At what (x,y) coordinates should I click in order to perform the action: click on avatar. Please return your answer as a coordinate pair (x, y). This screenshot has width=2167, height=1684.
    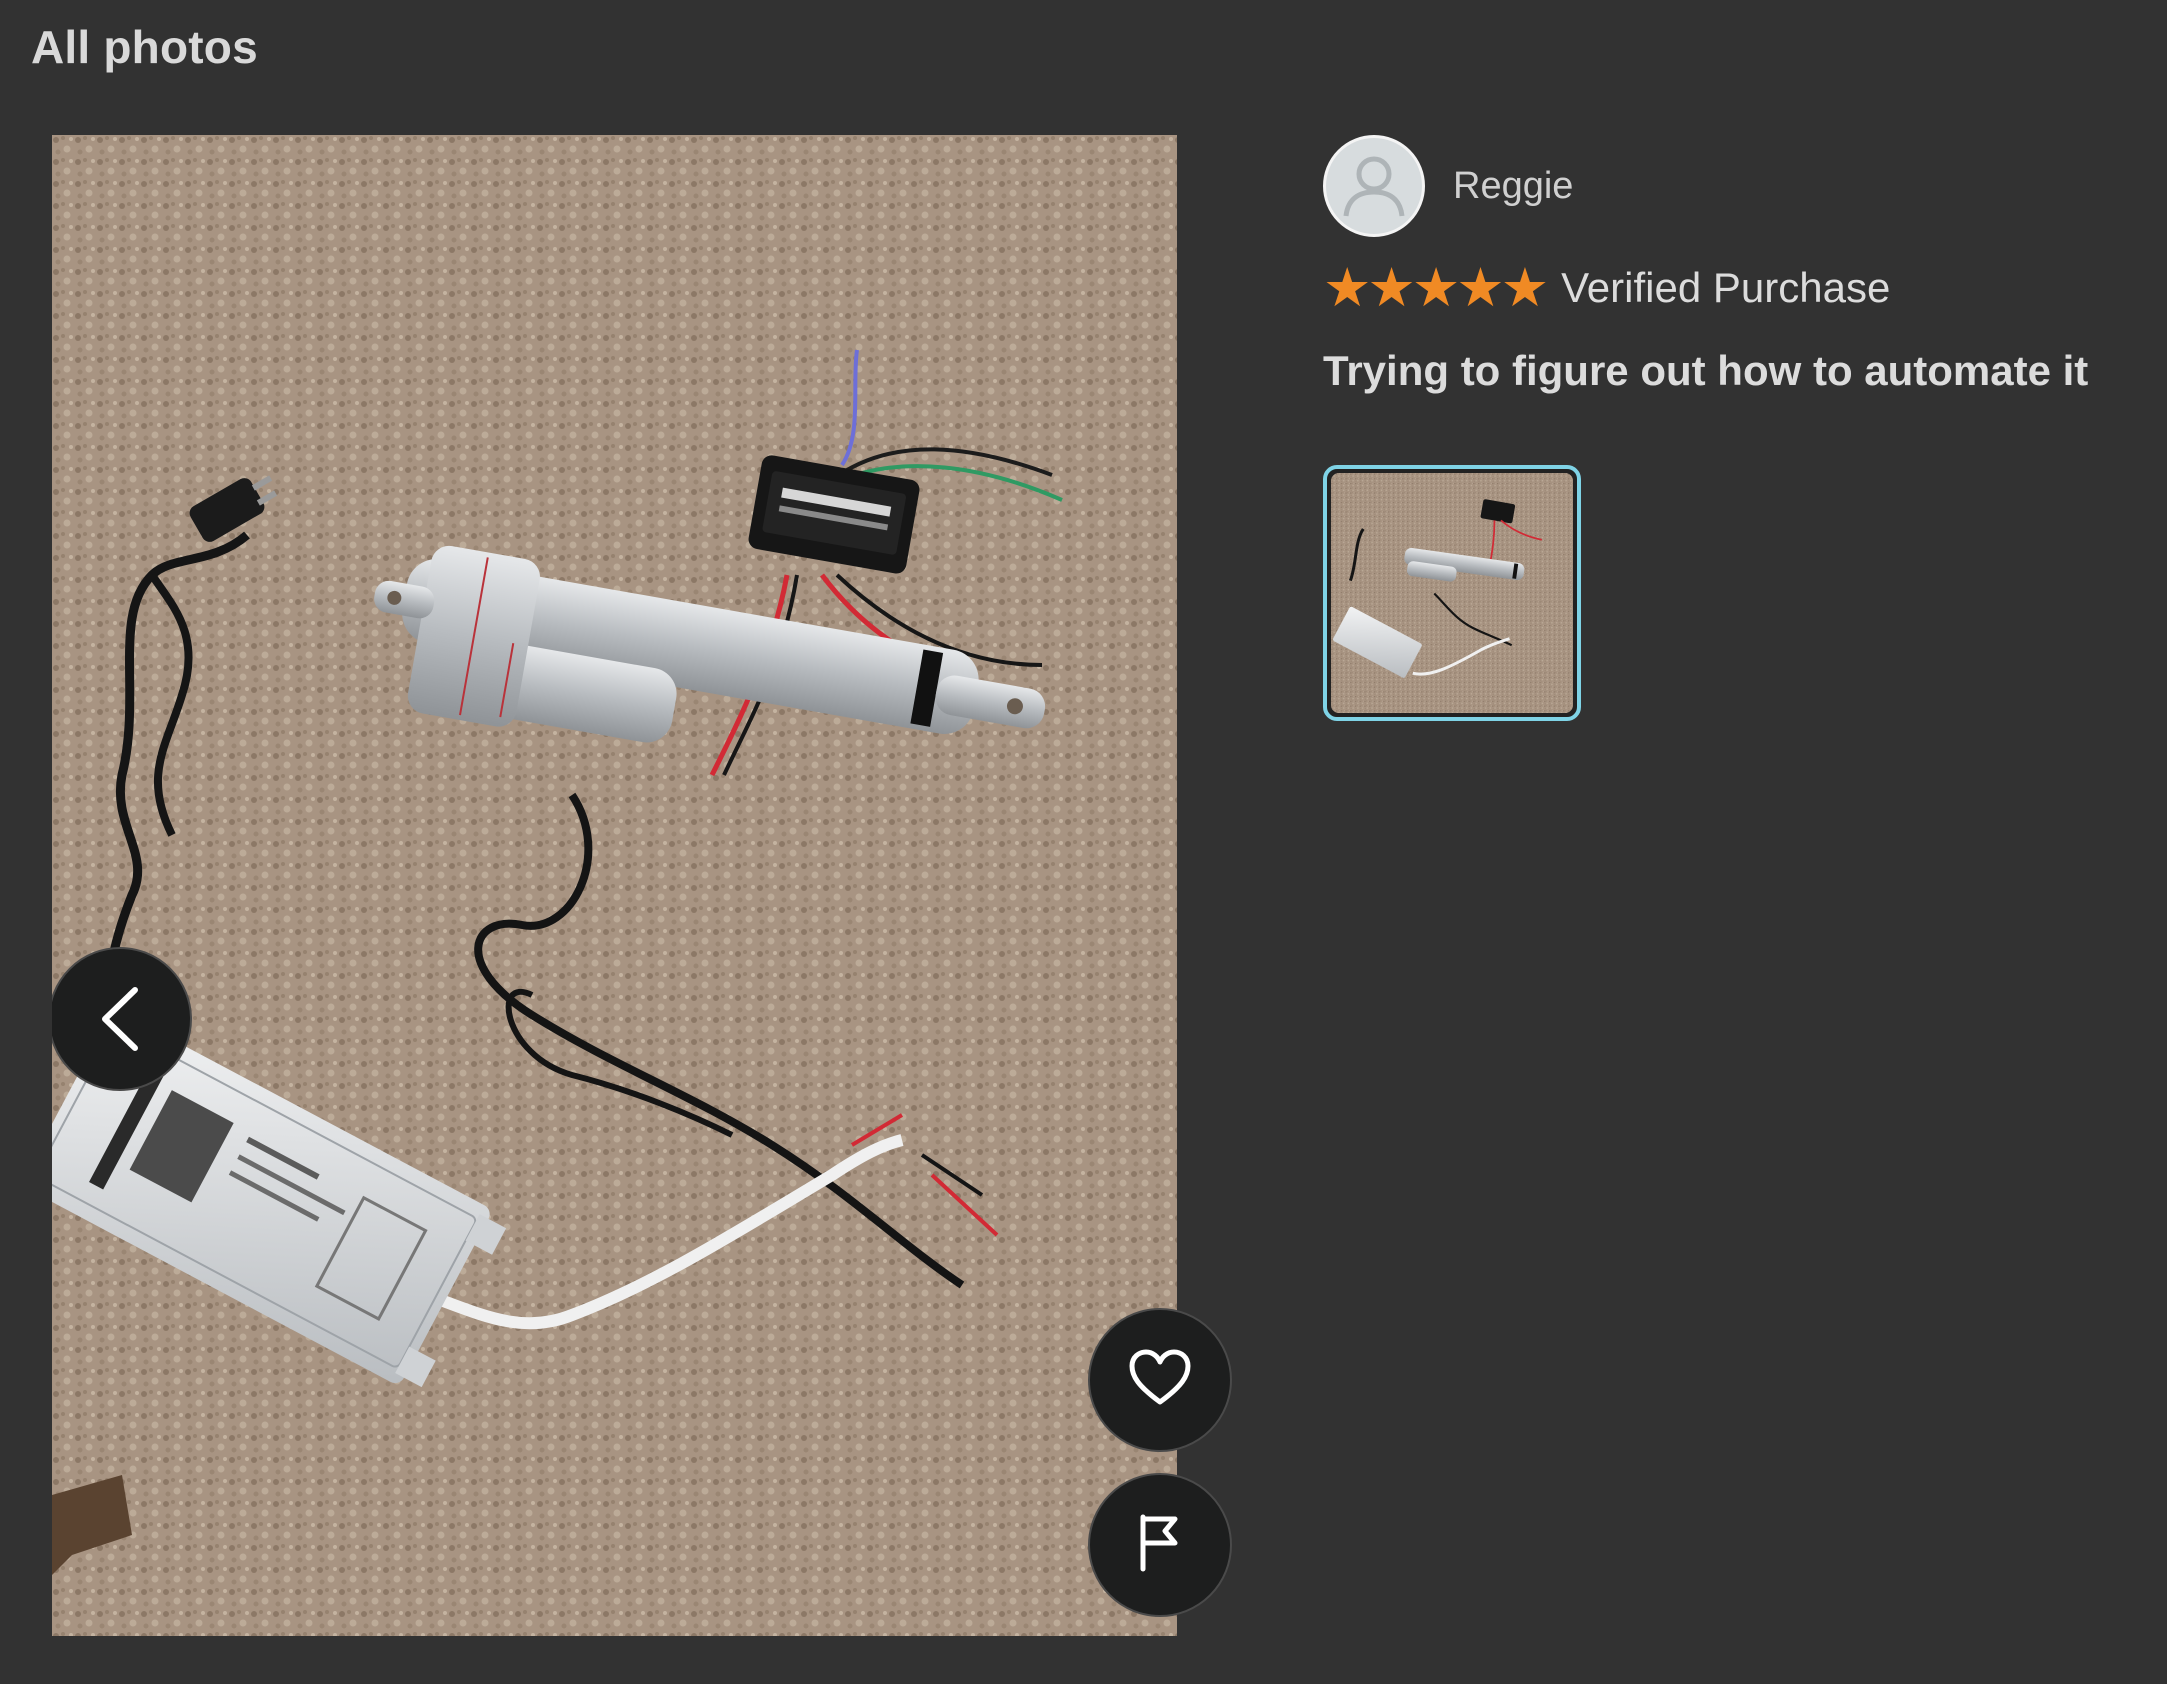
    Looking at the image, I should click on (1374, 186).